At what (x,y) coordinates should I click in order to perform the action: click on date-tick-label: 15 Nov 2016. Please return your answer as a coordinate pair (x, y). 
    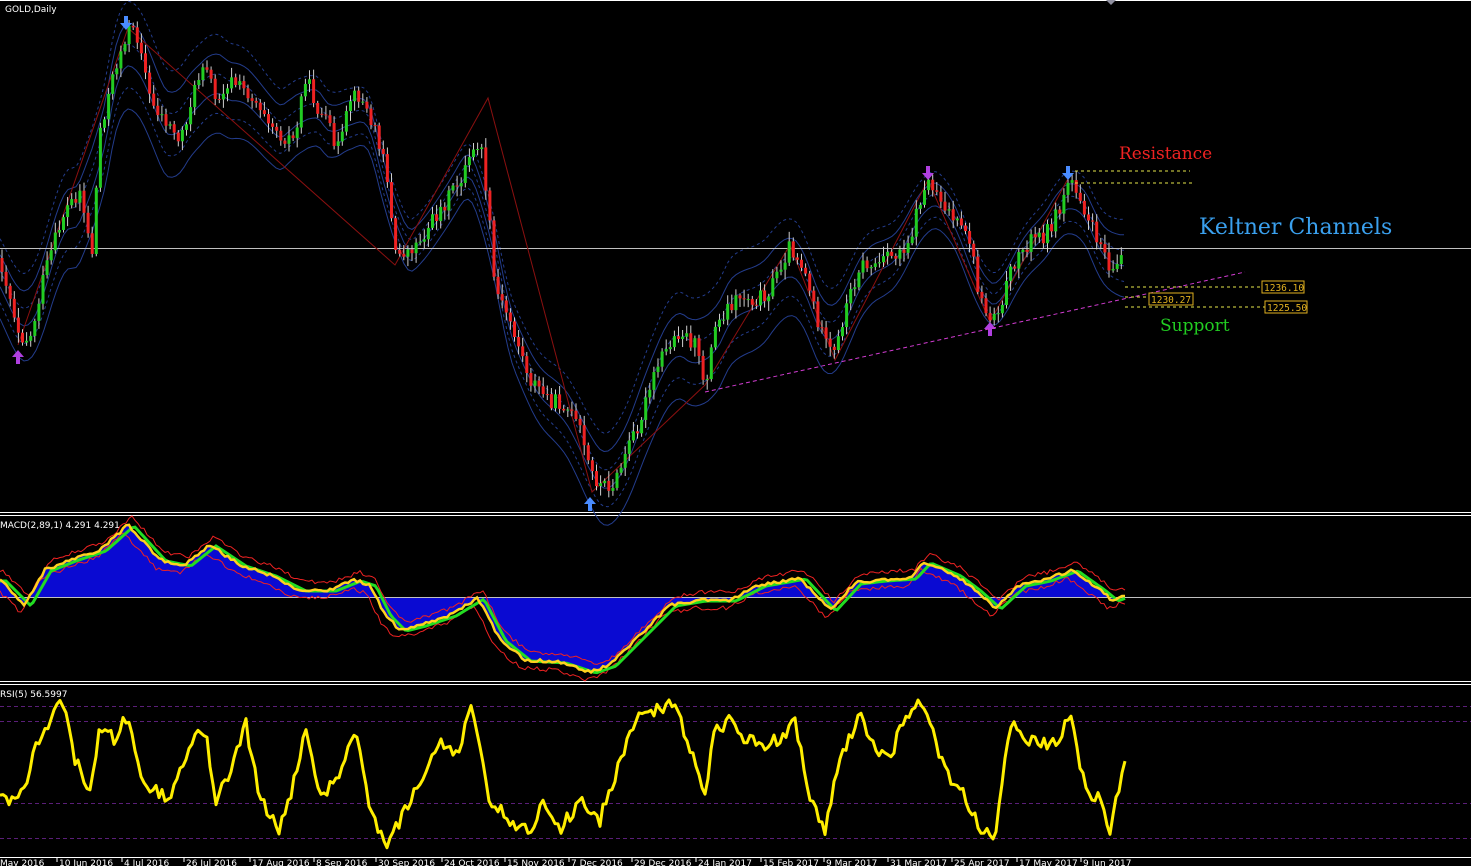
    Looking at the image, I should click on (536, 862).